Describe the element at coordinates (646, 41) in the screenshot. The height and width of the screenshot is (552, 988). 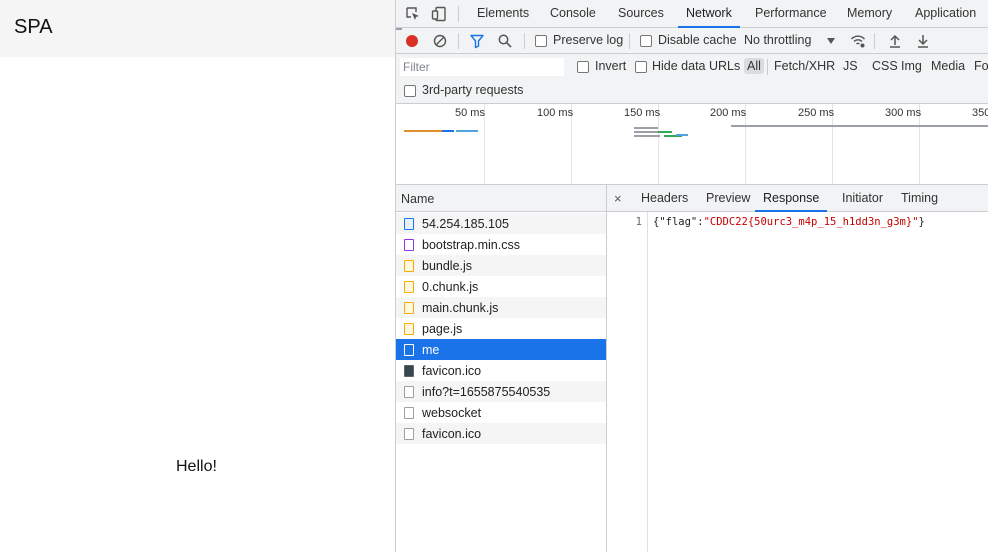
I see `disable-cache-checkbox` at that location.